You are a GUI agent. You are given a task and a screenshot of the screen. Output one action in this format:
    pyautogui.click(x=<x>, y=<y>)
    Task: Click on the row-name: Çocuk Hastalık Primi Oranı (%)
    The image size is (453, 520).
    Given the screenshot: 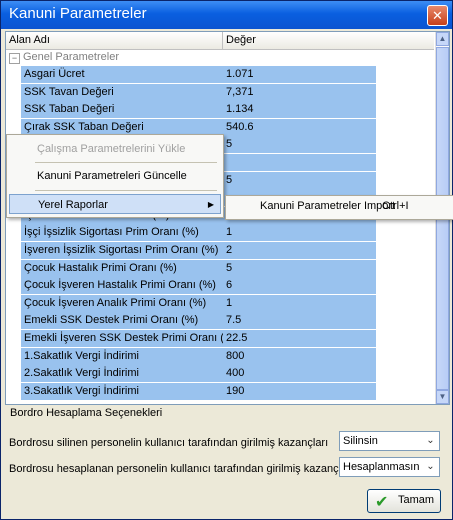 What is the action you would take?
    pyautogui.click(x=122, y=268)
    